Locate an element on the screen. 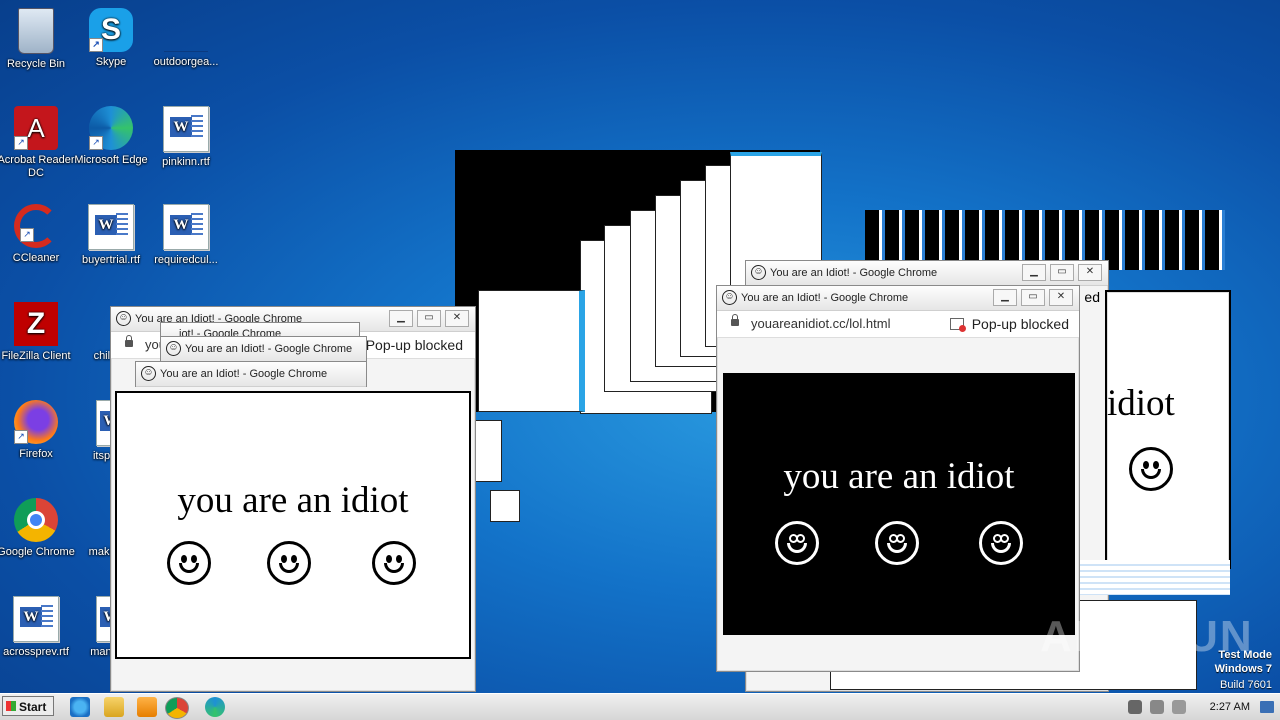  build-label: Build 7601 is located at coordinates (1246, 685).